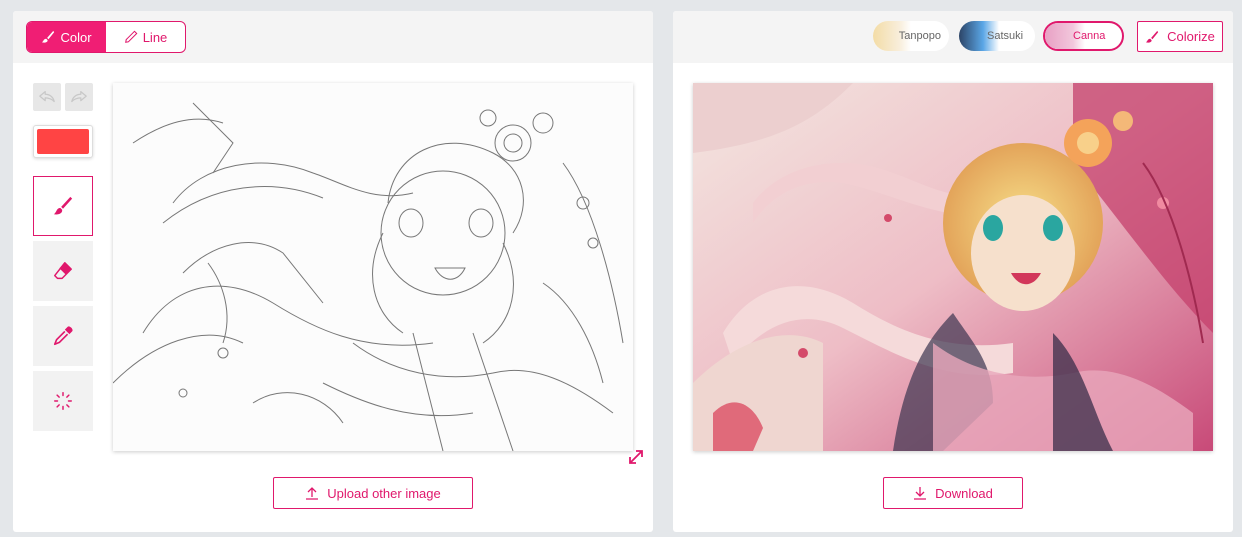 This screenshot has height=537, width=1242. I want to click on download-button: Download, so click(953, 493).